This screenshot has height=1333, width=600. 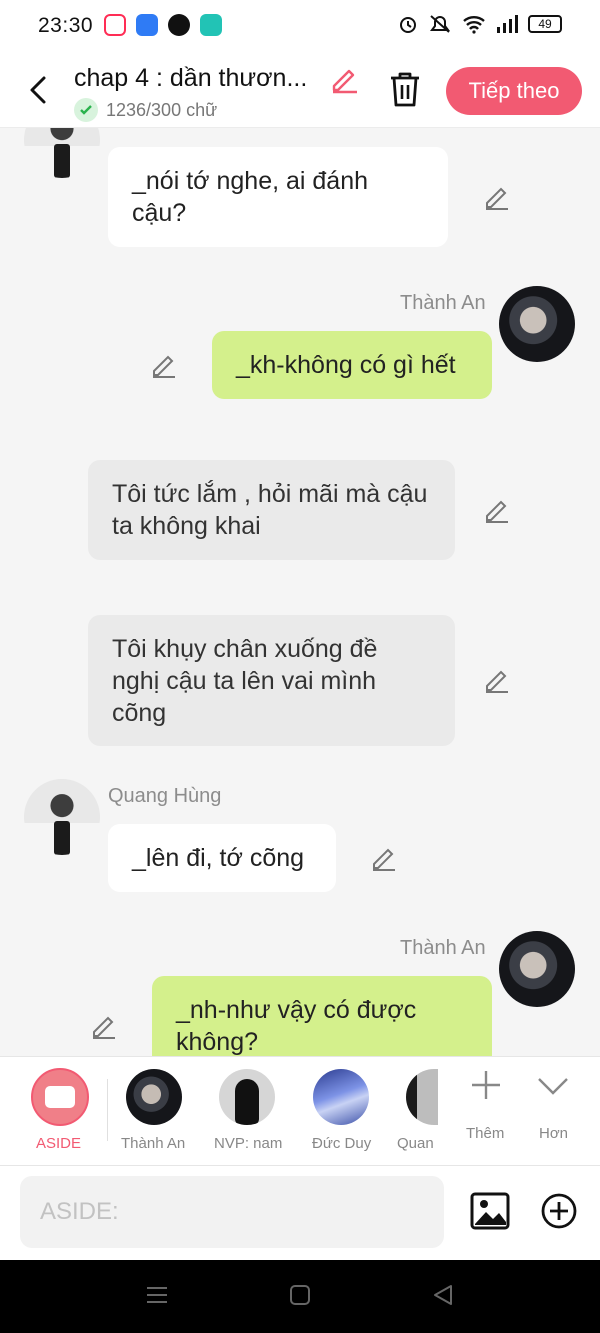 What do you see at coordinates (222, 858) in the screenshot?
I see `message-bubble: _lên đi, tớ cõng` at bounding box center [222, 858].